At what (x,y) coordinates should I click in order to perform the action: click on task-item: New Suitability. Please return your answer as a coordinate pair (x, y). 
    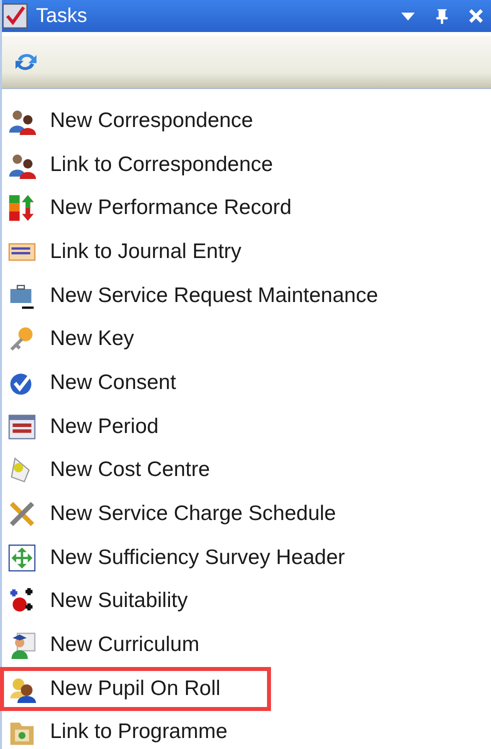
    Looking at the image, I should click on (137, 602).